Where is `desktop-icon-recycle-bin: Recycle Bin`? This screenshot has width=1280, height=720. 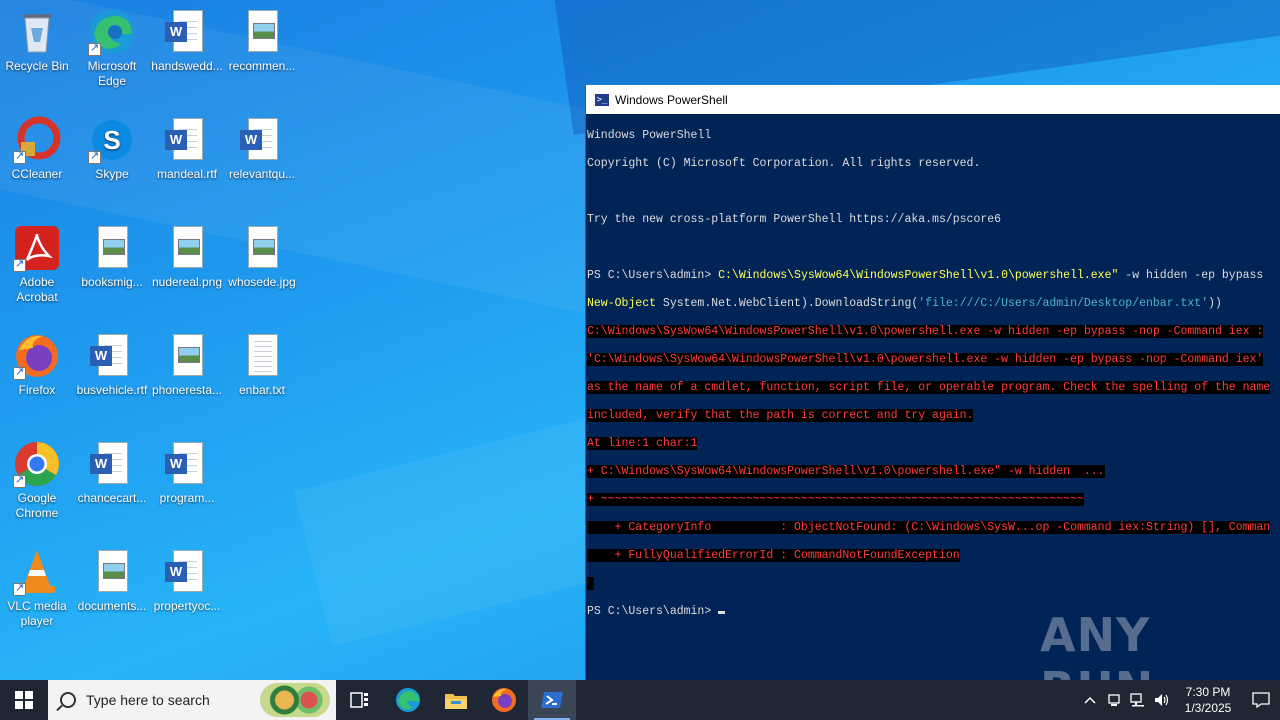
desktop-icon-recycle-bin: Recycle Bin is located at coordinates (37, 41).